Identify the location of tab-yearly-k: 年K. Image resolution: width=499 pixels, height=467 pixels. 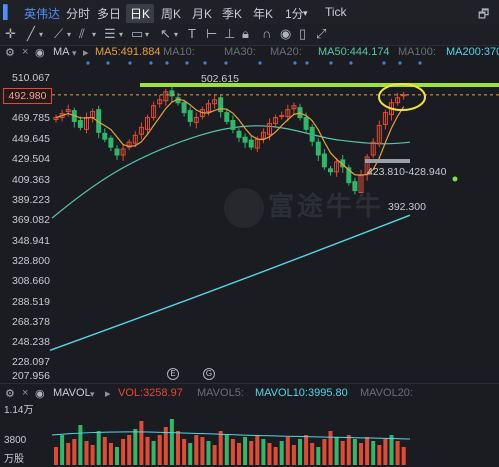
(263, 13).